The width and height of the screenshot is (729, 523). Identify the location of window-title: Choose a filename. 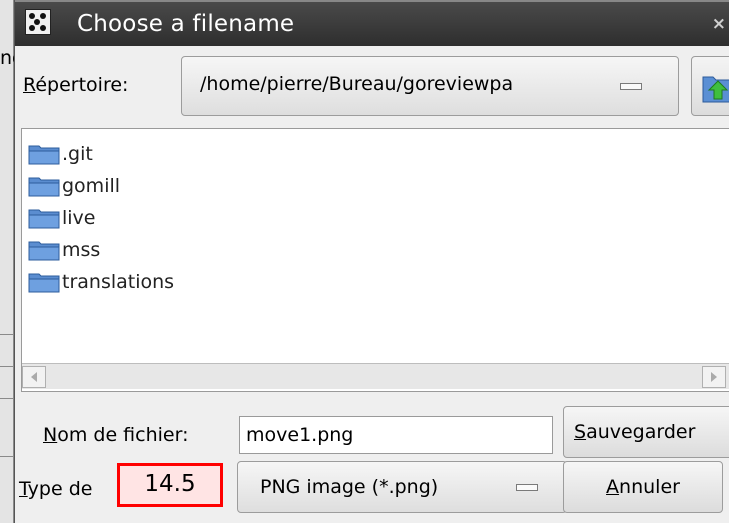
(186, 24).